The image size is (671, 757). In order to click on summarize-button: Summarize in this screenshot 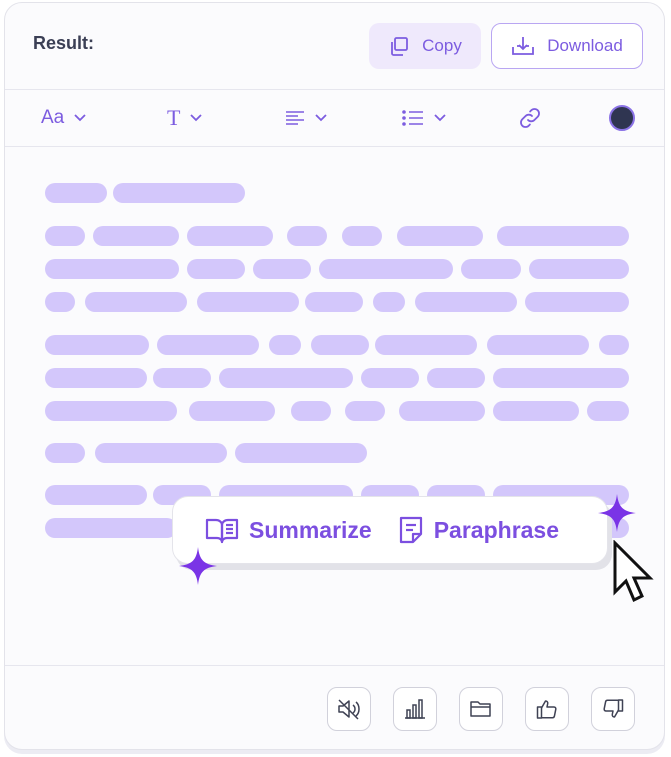, I will do `click(288, 530)`.